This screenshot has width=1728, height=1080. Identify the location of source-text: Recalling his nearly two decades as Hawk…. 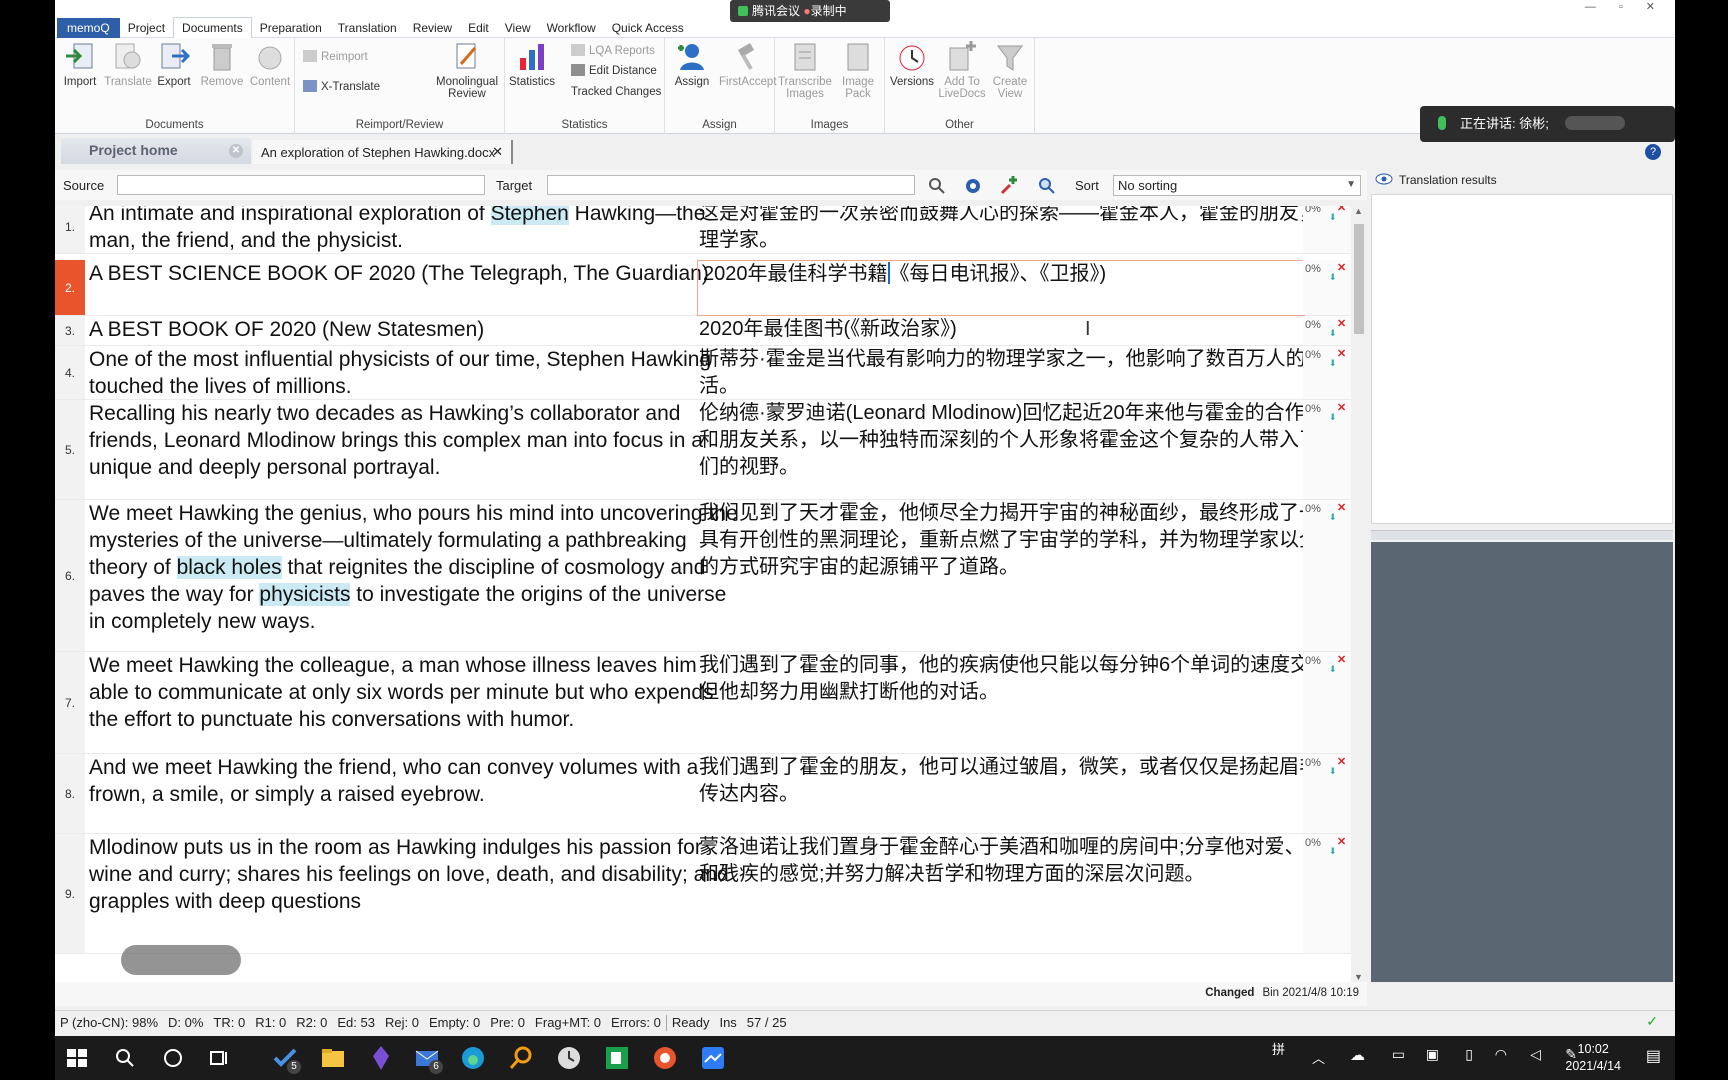
(414, 440).